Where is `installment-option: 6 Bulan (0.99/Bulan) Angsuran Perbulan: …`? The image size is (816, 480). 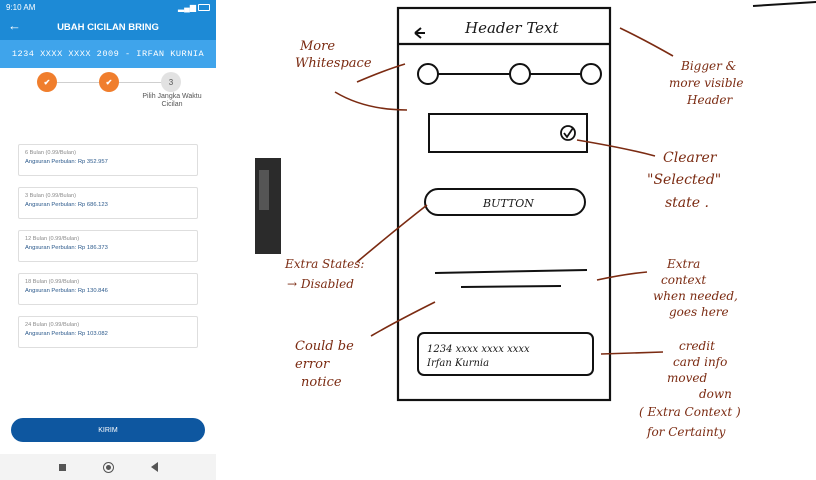
installment-option: 6 Bulan (0.99/Bulan) Angsuran Perbulan: … is located at coordinates (108, 160).